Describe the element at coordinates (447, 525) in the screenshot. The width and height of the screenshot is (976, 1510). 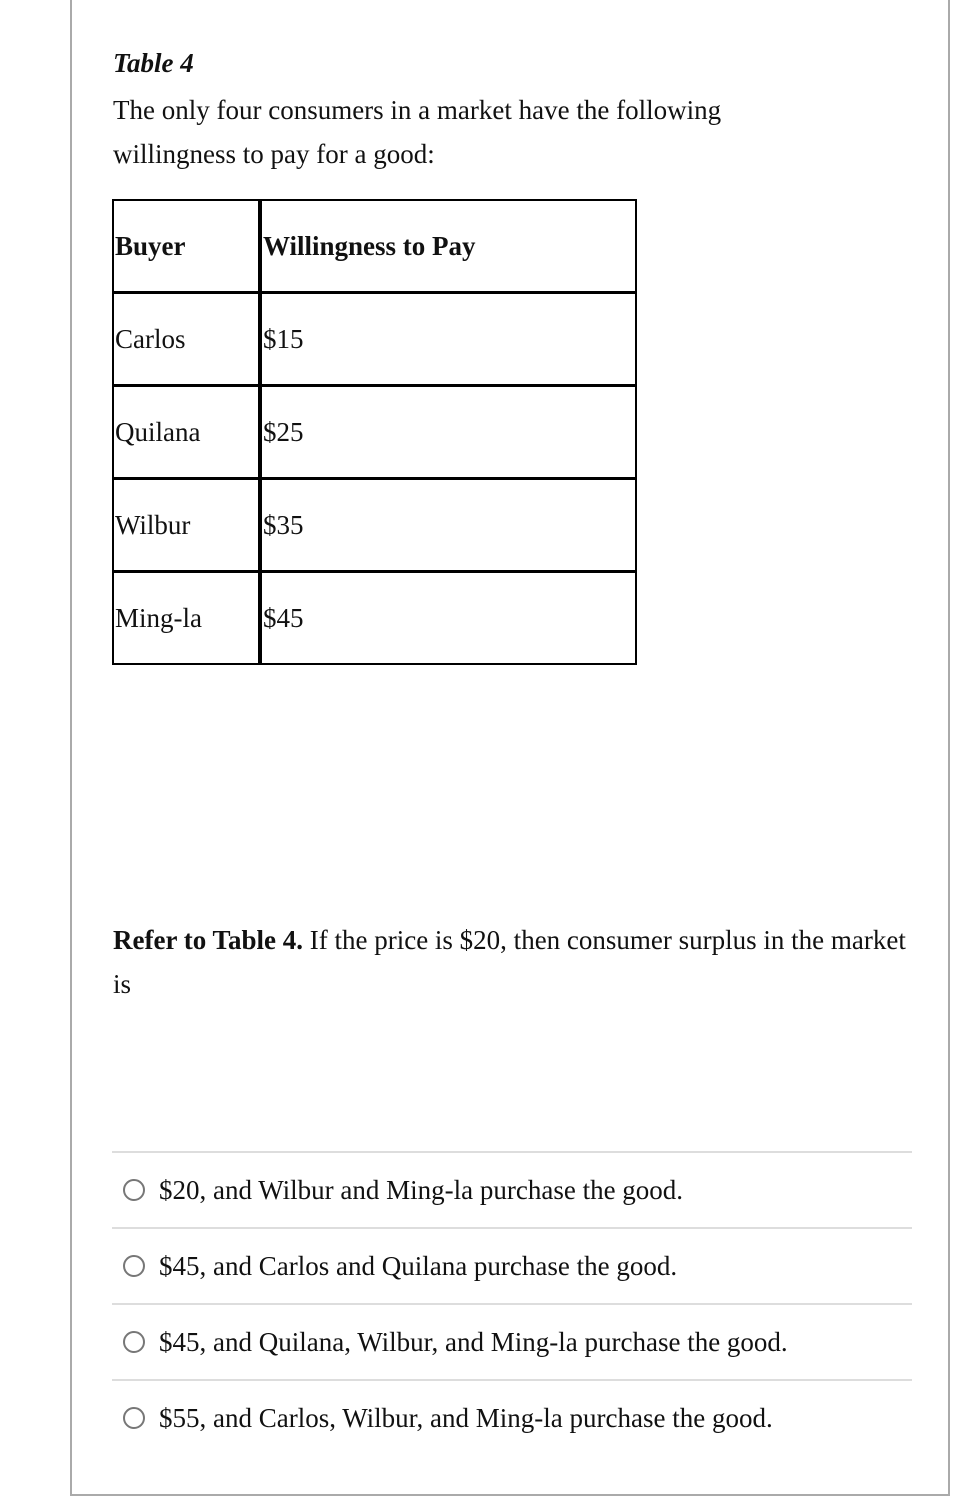
I see `wtp-cell: $35` at that location.